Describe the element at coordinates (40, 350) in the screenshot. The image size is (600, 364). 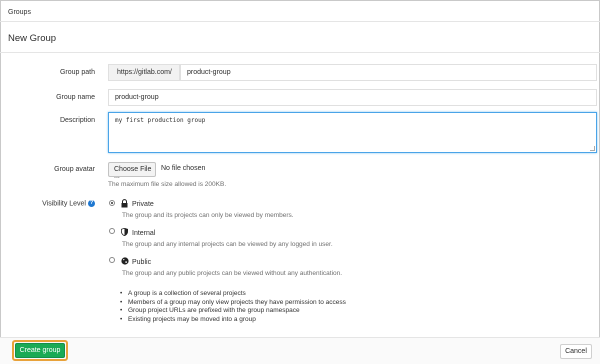
I see `create-group-button: Create group` at that location.